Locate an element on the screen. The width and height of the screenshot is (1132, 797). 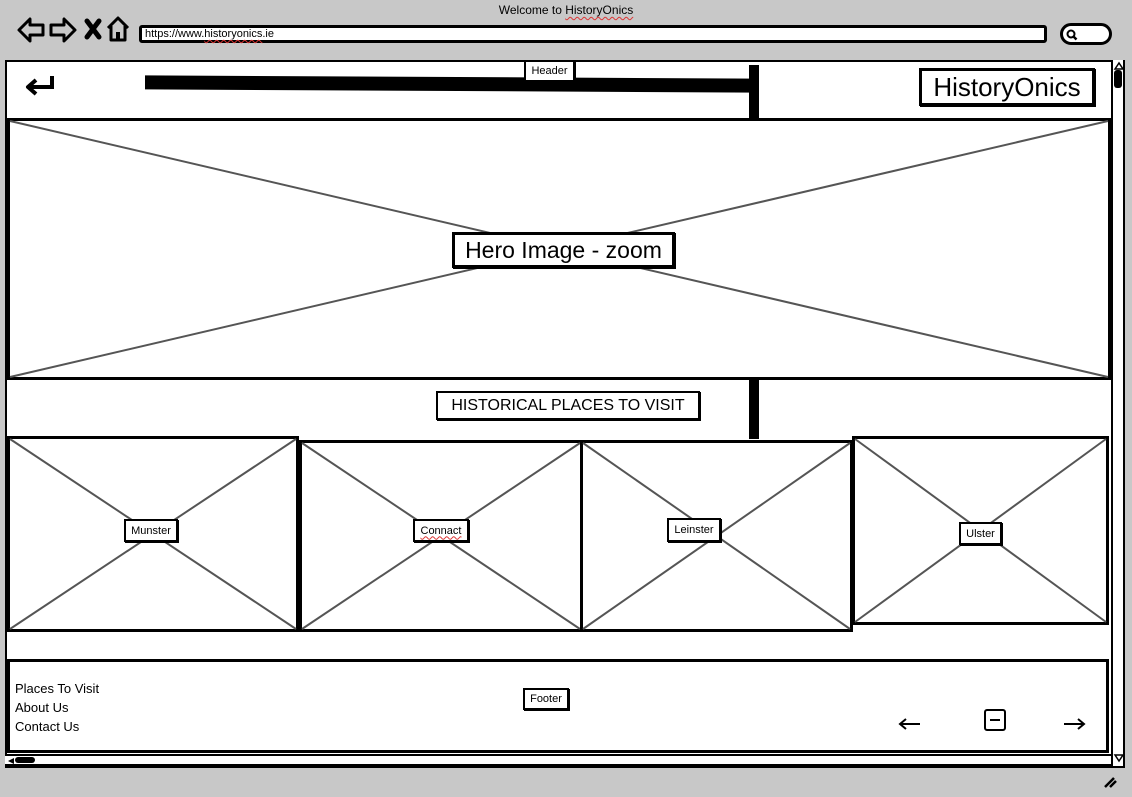
site-logo: HistoryOnics is located at coordinates (1007, 87).